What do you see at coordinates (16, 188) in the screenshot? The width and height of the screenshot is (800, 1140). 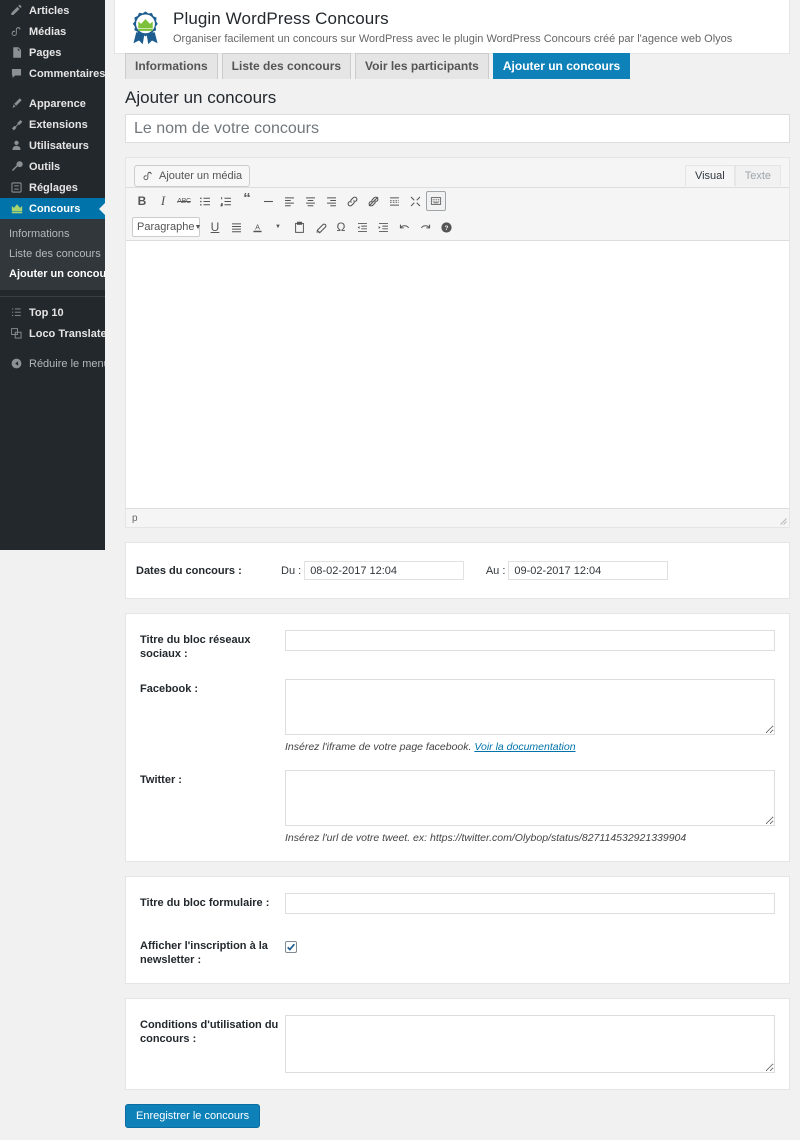 I see `settings-icon` at bounding box center [16, 188].